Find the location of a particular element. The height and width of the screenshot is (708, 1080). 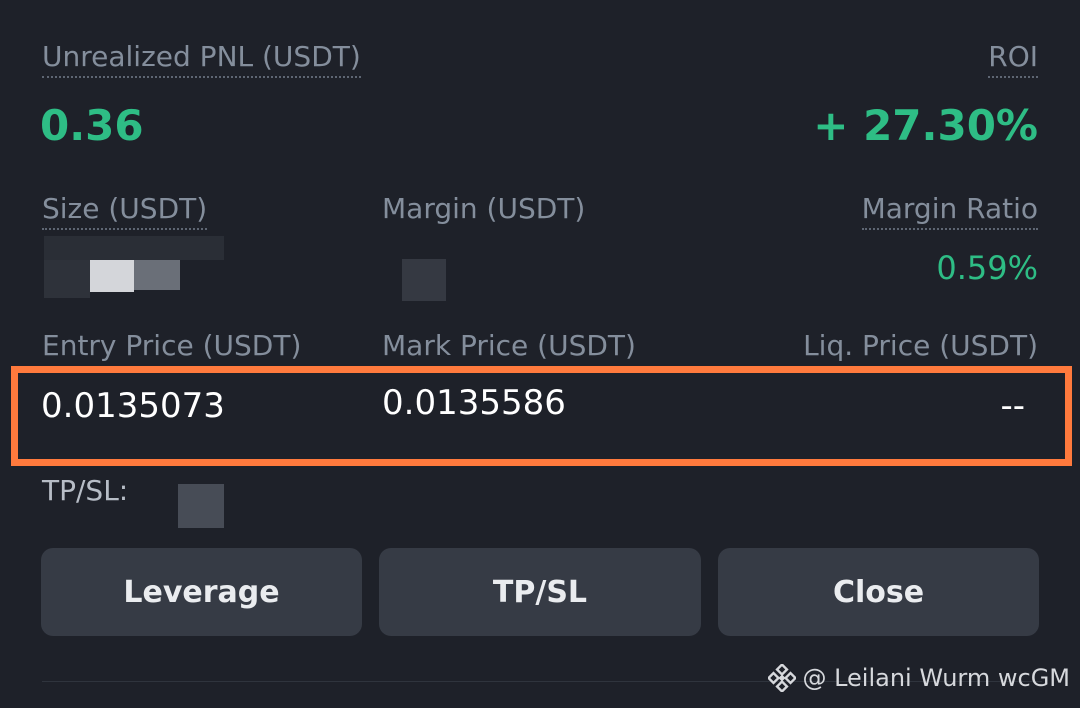

close-button: Close is located at coordinates (878, 592).